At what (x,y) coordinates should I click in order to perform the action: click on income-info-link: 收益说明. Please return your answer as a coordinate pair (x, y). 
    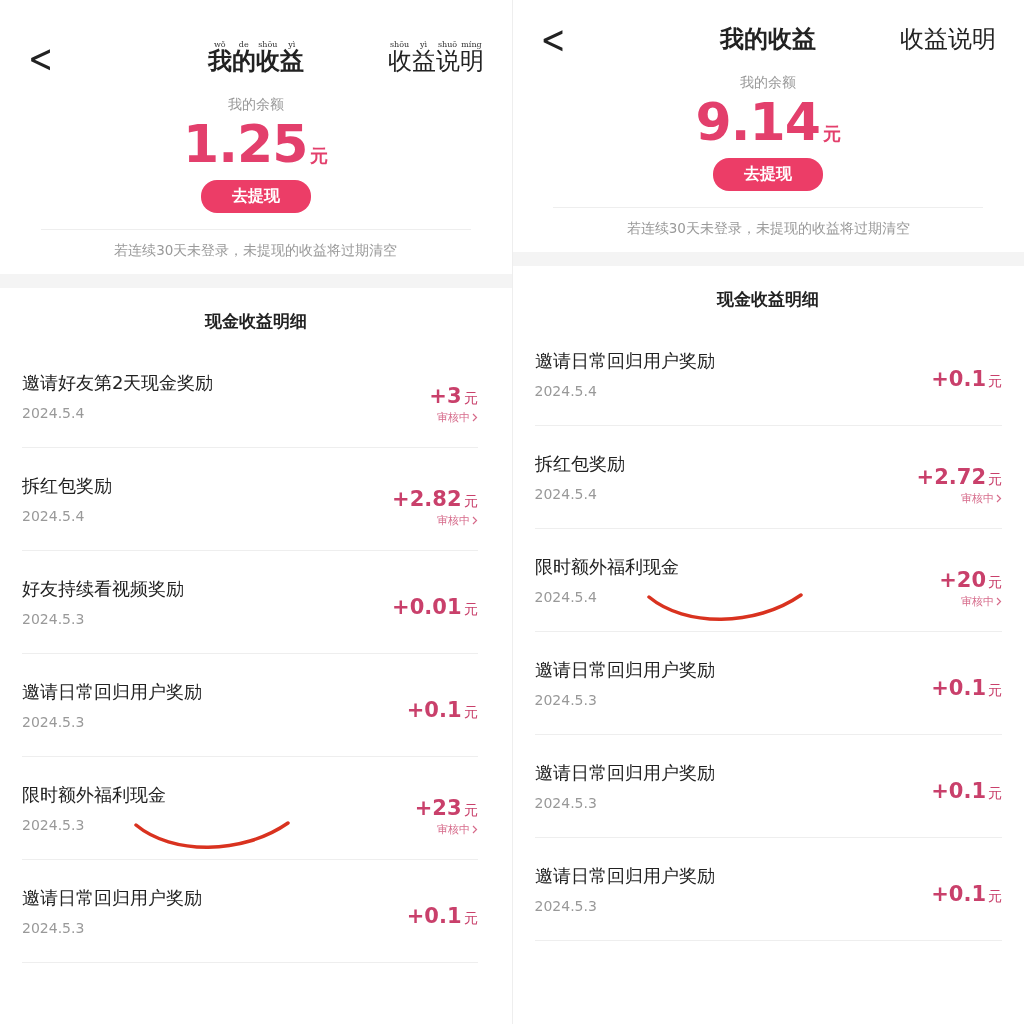
    Looking at the image, I should click on (948, 39).